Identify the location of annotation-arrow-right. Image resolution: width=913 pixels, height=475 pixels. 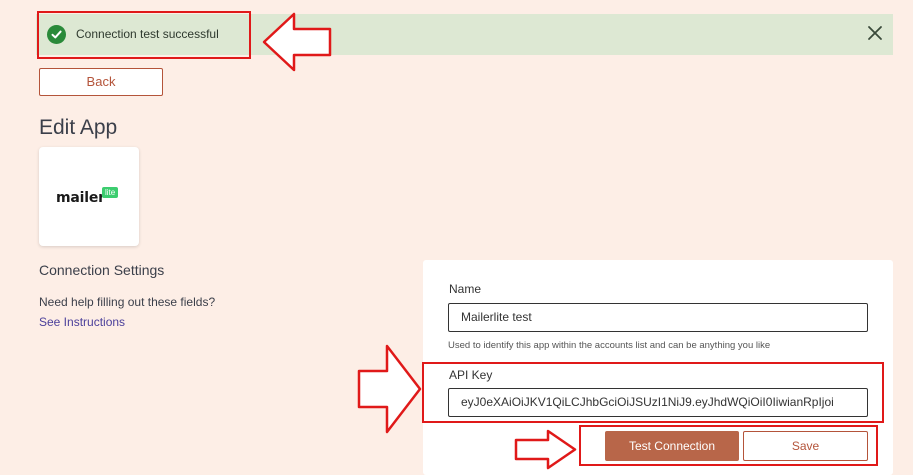
(389, 389).